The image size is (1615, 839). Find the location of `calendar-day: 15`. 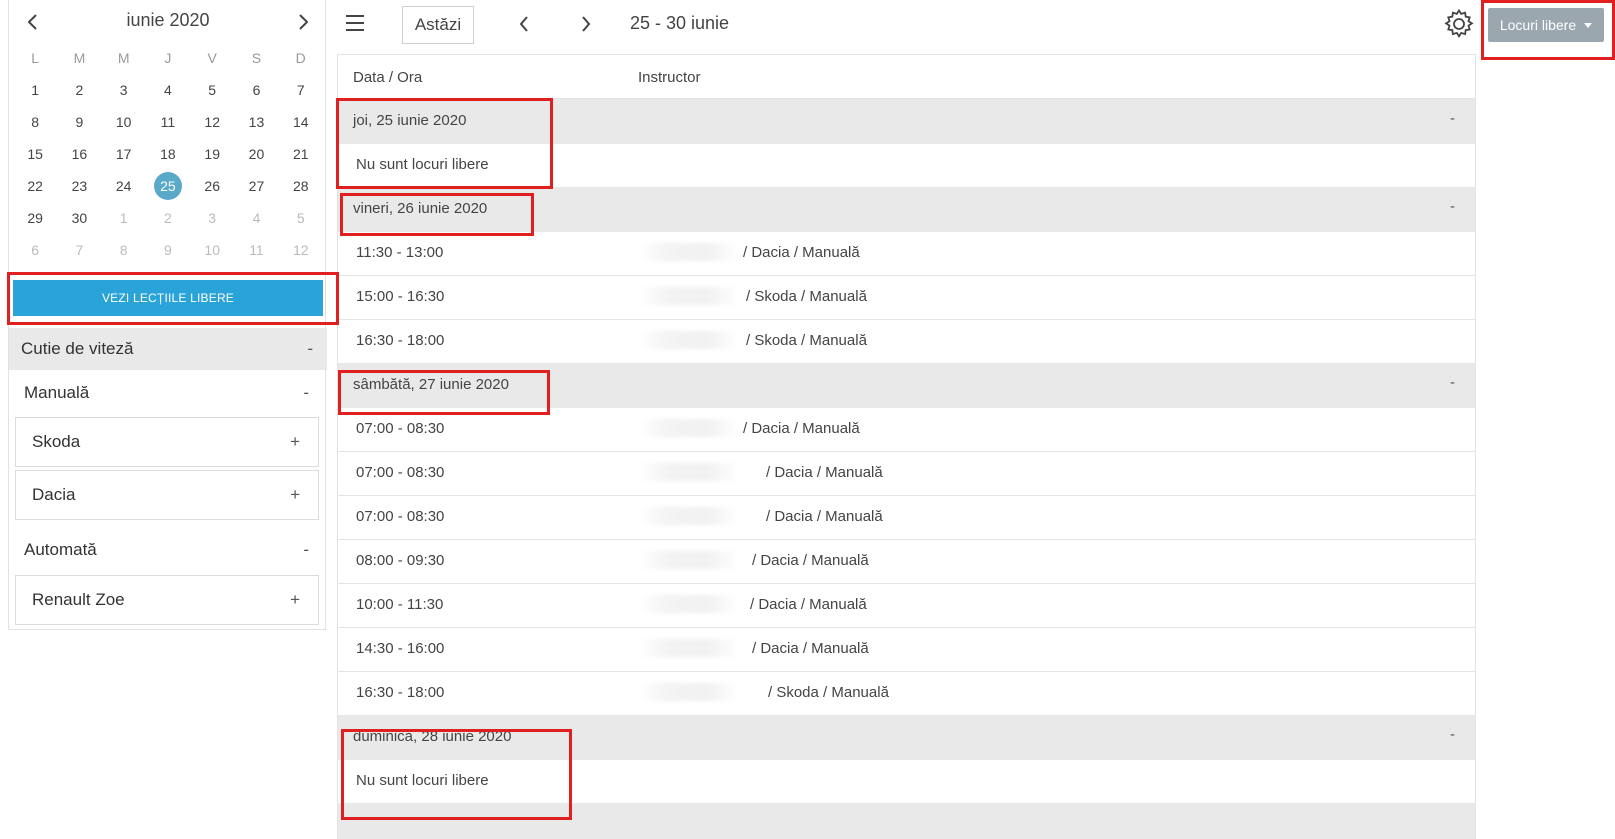

calendar-day: 15 is located at coordinates (35, 154).